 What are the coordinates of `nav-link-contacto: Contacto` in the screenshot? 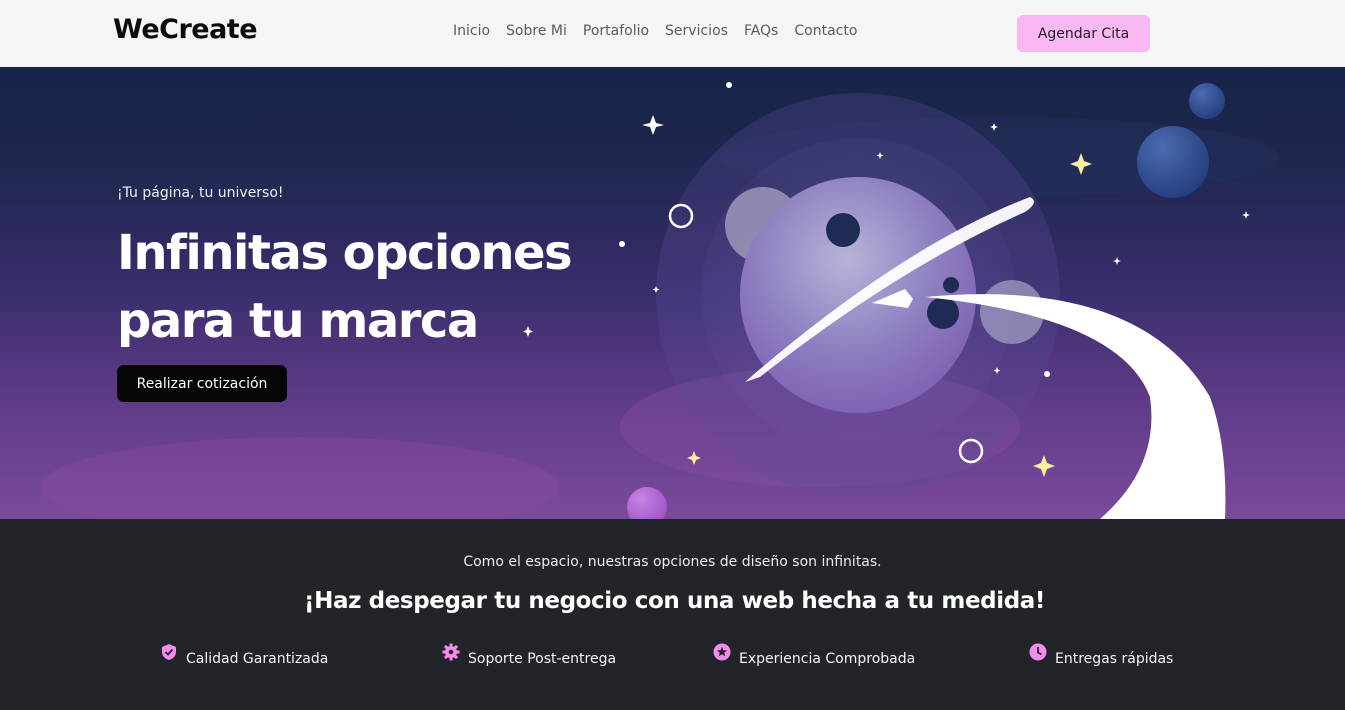 It's located at (825, 31).